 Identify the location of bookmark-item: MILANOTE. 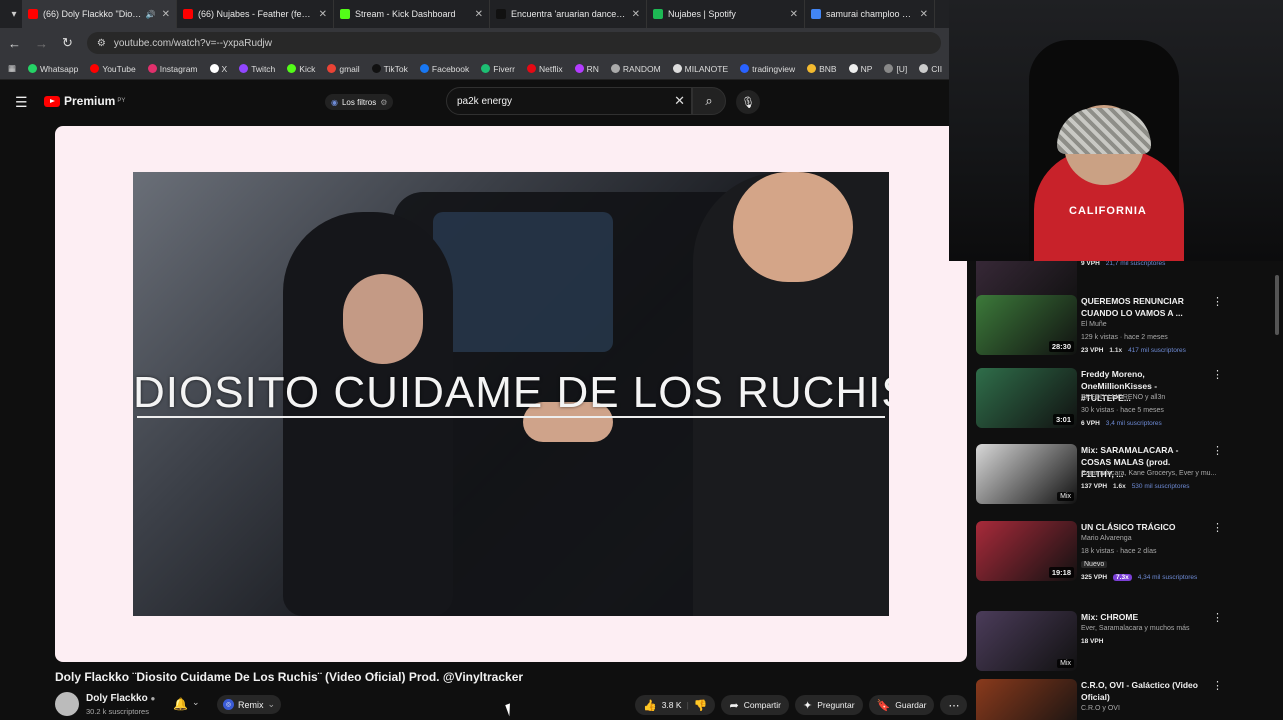
(700, 68).